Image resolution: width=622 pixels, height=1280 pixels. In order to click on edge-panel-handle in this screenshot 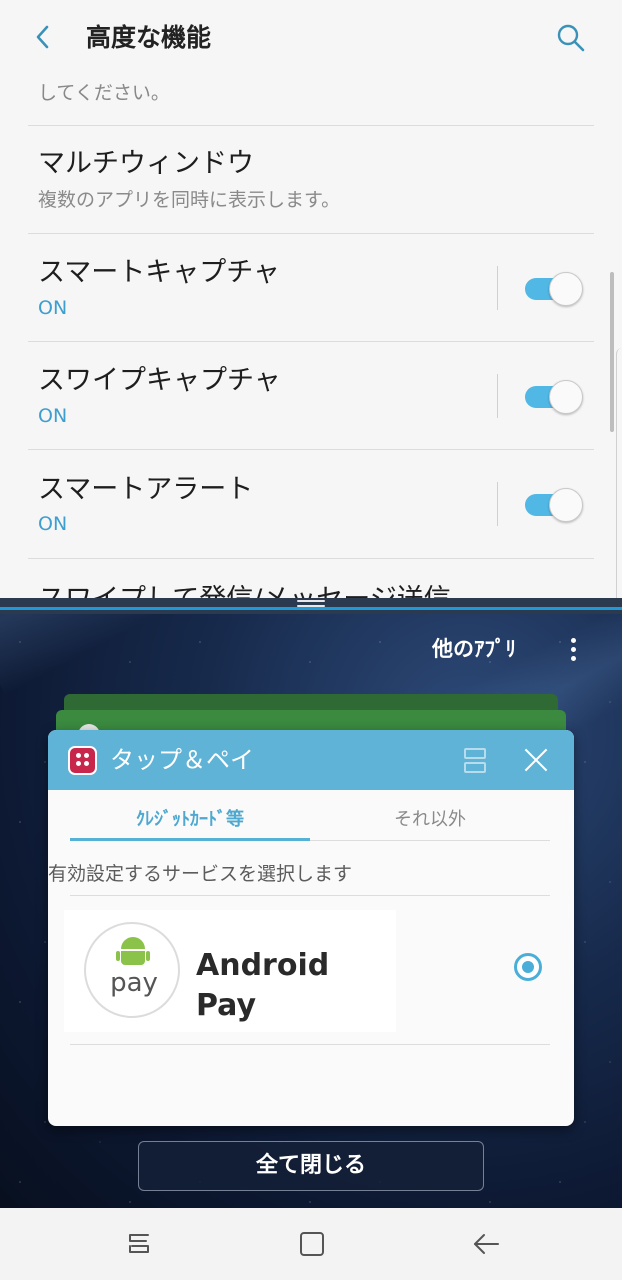, I will do `click(619, 473)`.